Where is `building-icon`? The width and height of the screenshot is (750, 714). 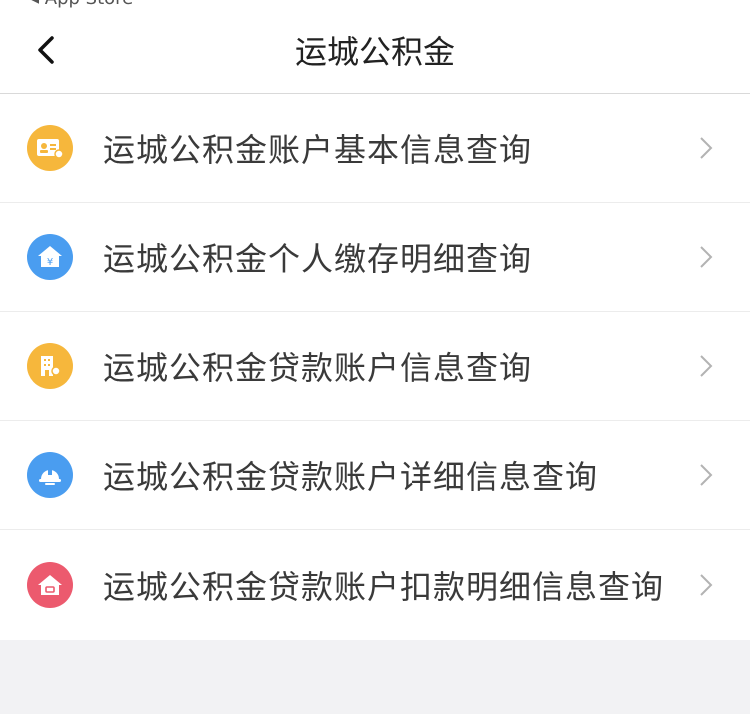
building-icon is located at coordinates (50, 366).